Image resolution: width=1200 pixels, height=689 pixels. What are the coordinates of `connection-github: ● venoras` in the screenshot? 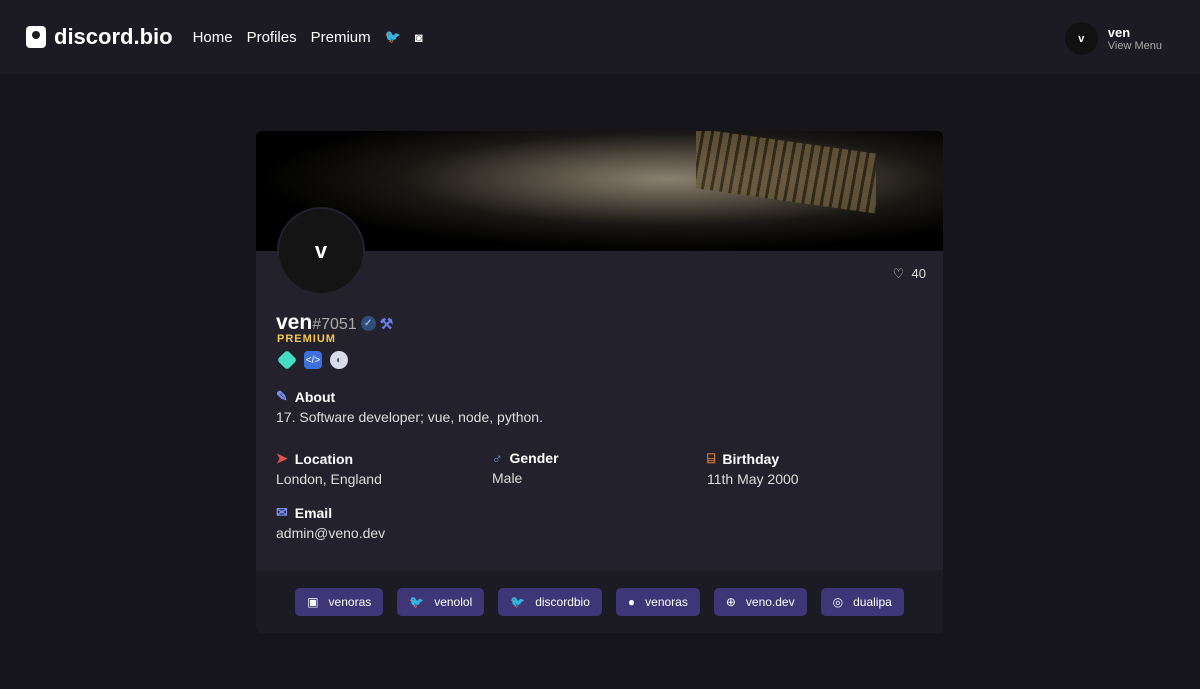 It's located at (657, 601).